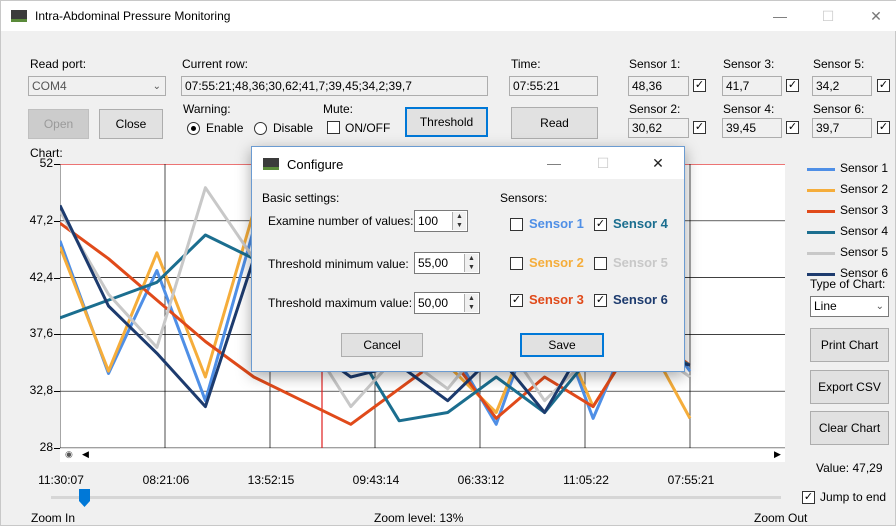 Image resolution: width=896 pixels, height=526 pixels. What do you see at coordinates (516, 300) in the screenshot?
I see `dlg-sensor3-checkbox: ✓` at bounding box center [516, 300].